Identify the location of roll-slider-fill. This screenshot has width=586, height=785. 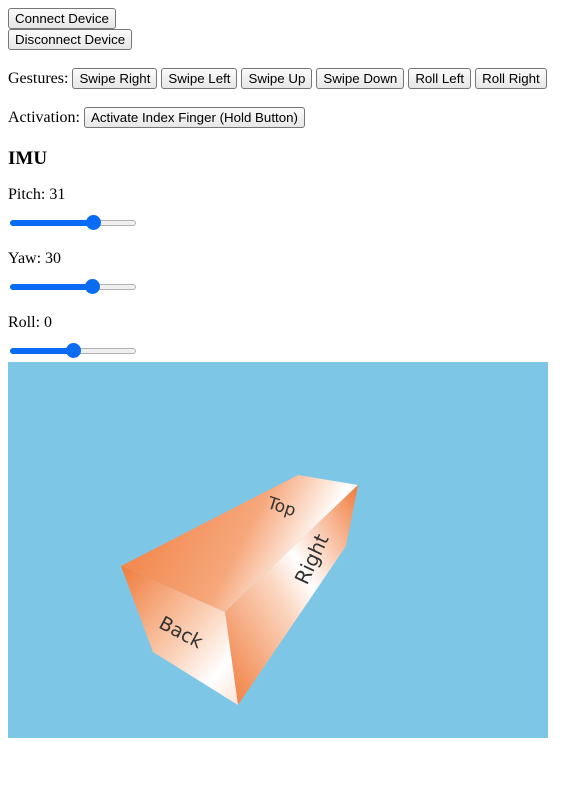
(41, 351).